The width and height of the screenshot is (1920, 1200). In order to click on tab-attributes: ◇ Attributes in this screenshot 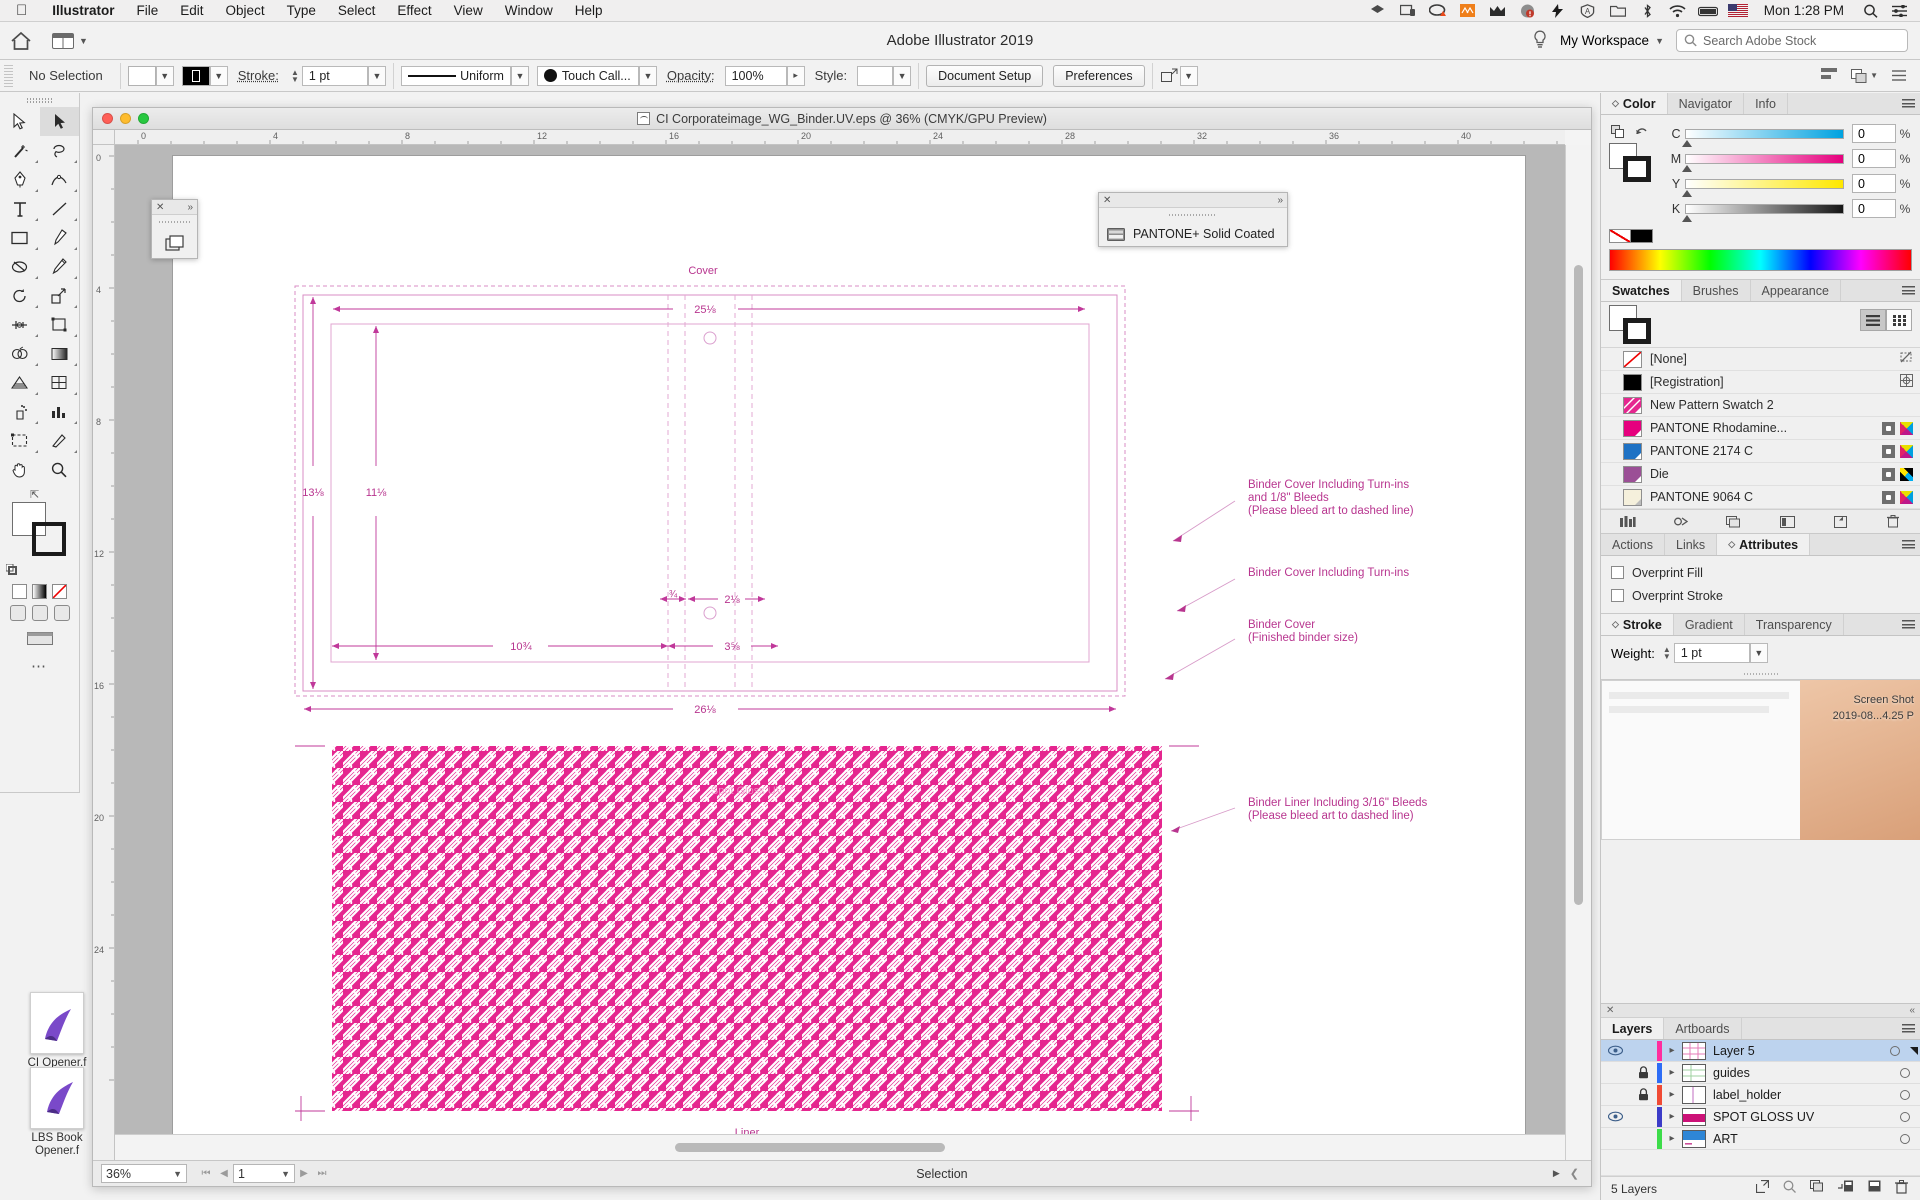, I will do `click(1764, 544)`.